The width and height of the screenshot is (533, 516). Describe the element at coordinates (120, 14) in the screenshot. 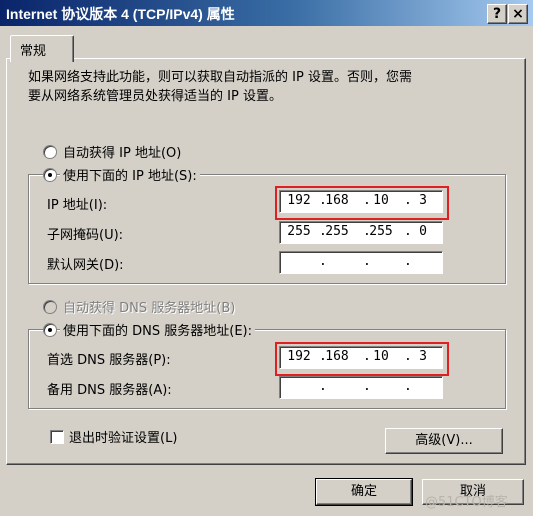

I see `window-title: Internet 协议版本 4 (TCP/IPv4) 属性` at that location.